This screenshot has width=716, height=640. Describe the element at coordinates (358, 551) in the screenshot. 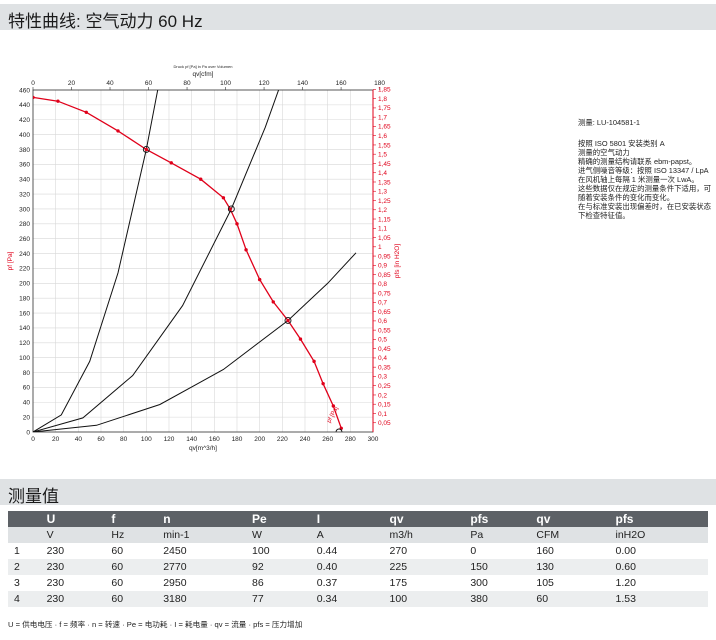

I see `table-row: 1 230 60 2450 100 0.44 270 0 160 0.00` at that location.